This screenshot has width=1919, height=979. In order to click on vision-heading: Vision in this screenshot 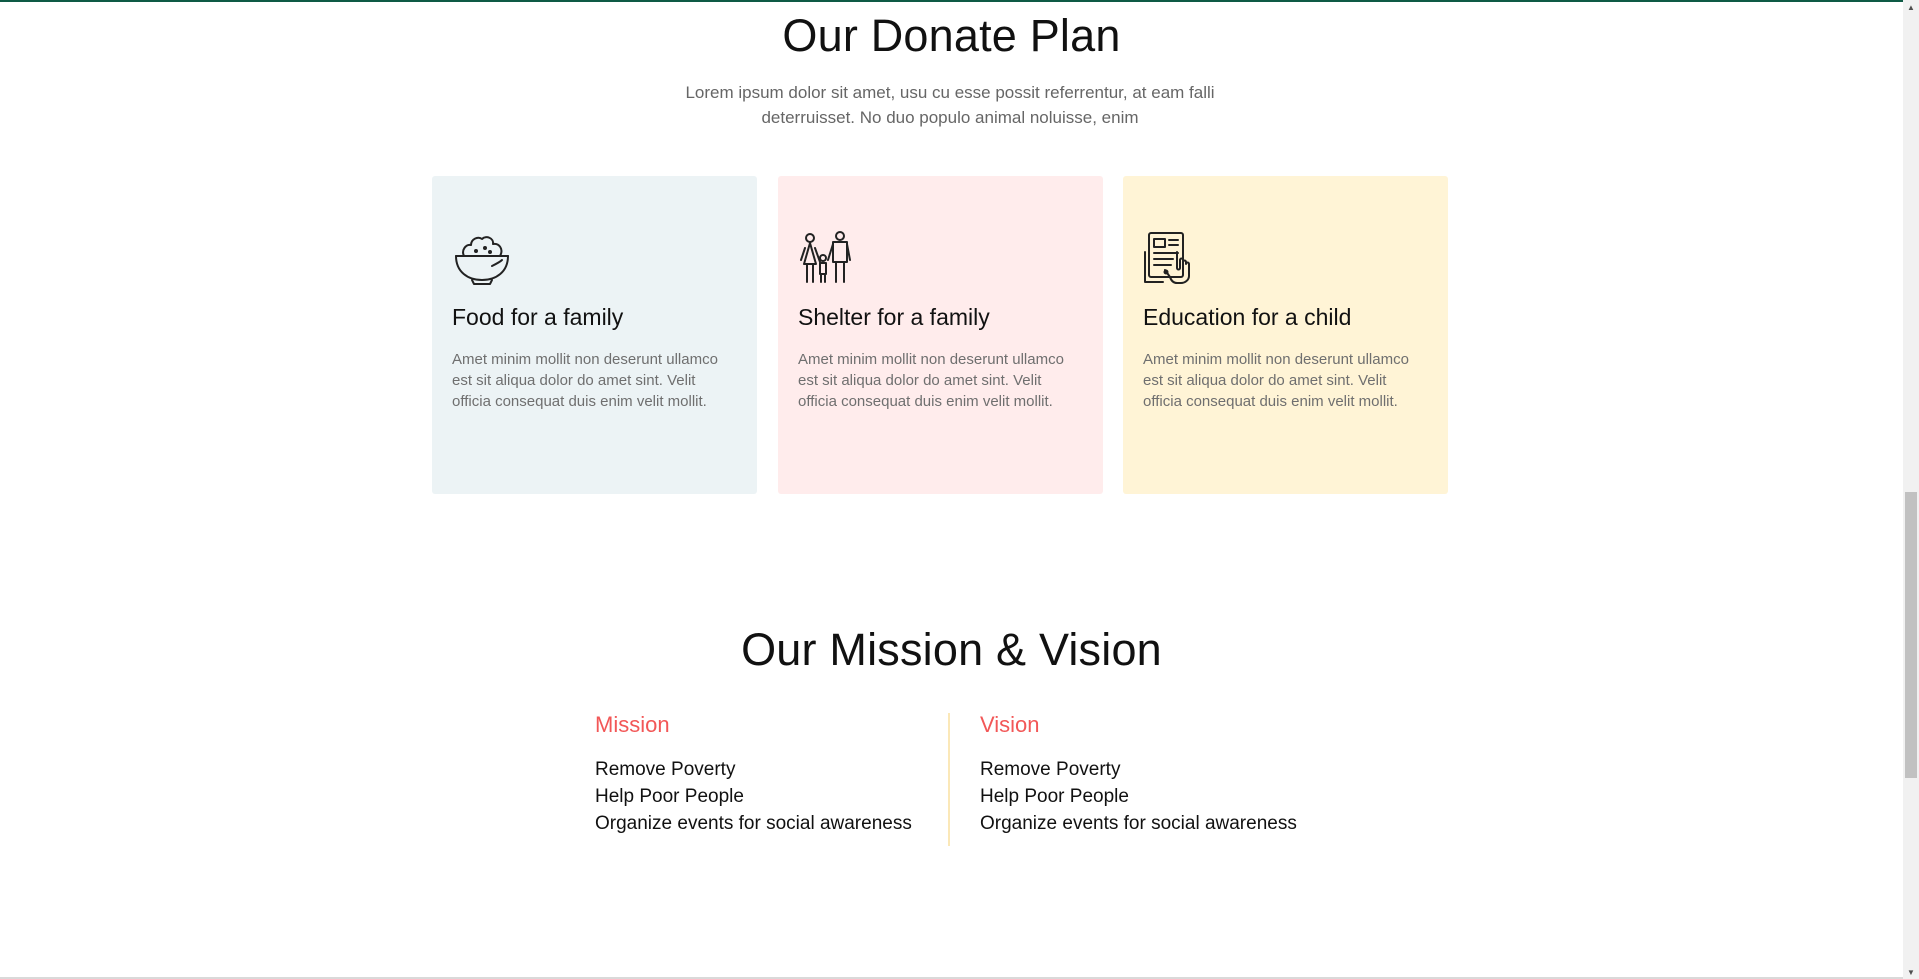, I will do `click(1010, 724)`.